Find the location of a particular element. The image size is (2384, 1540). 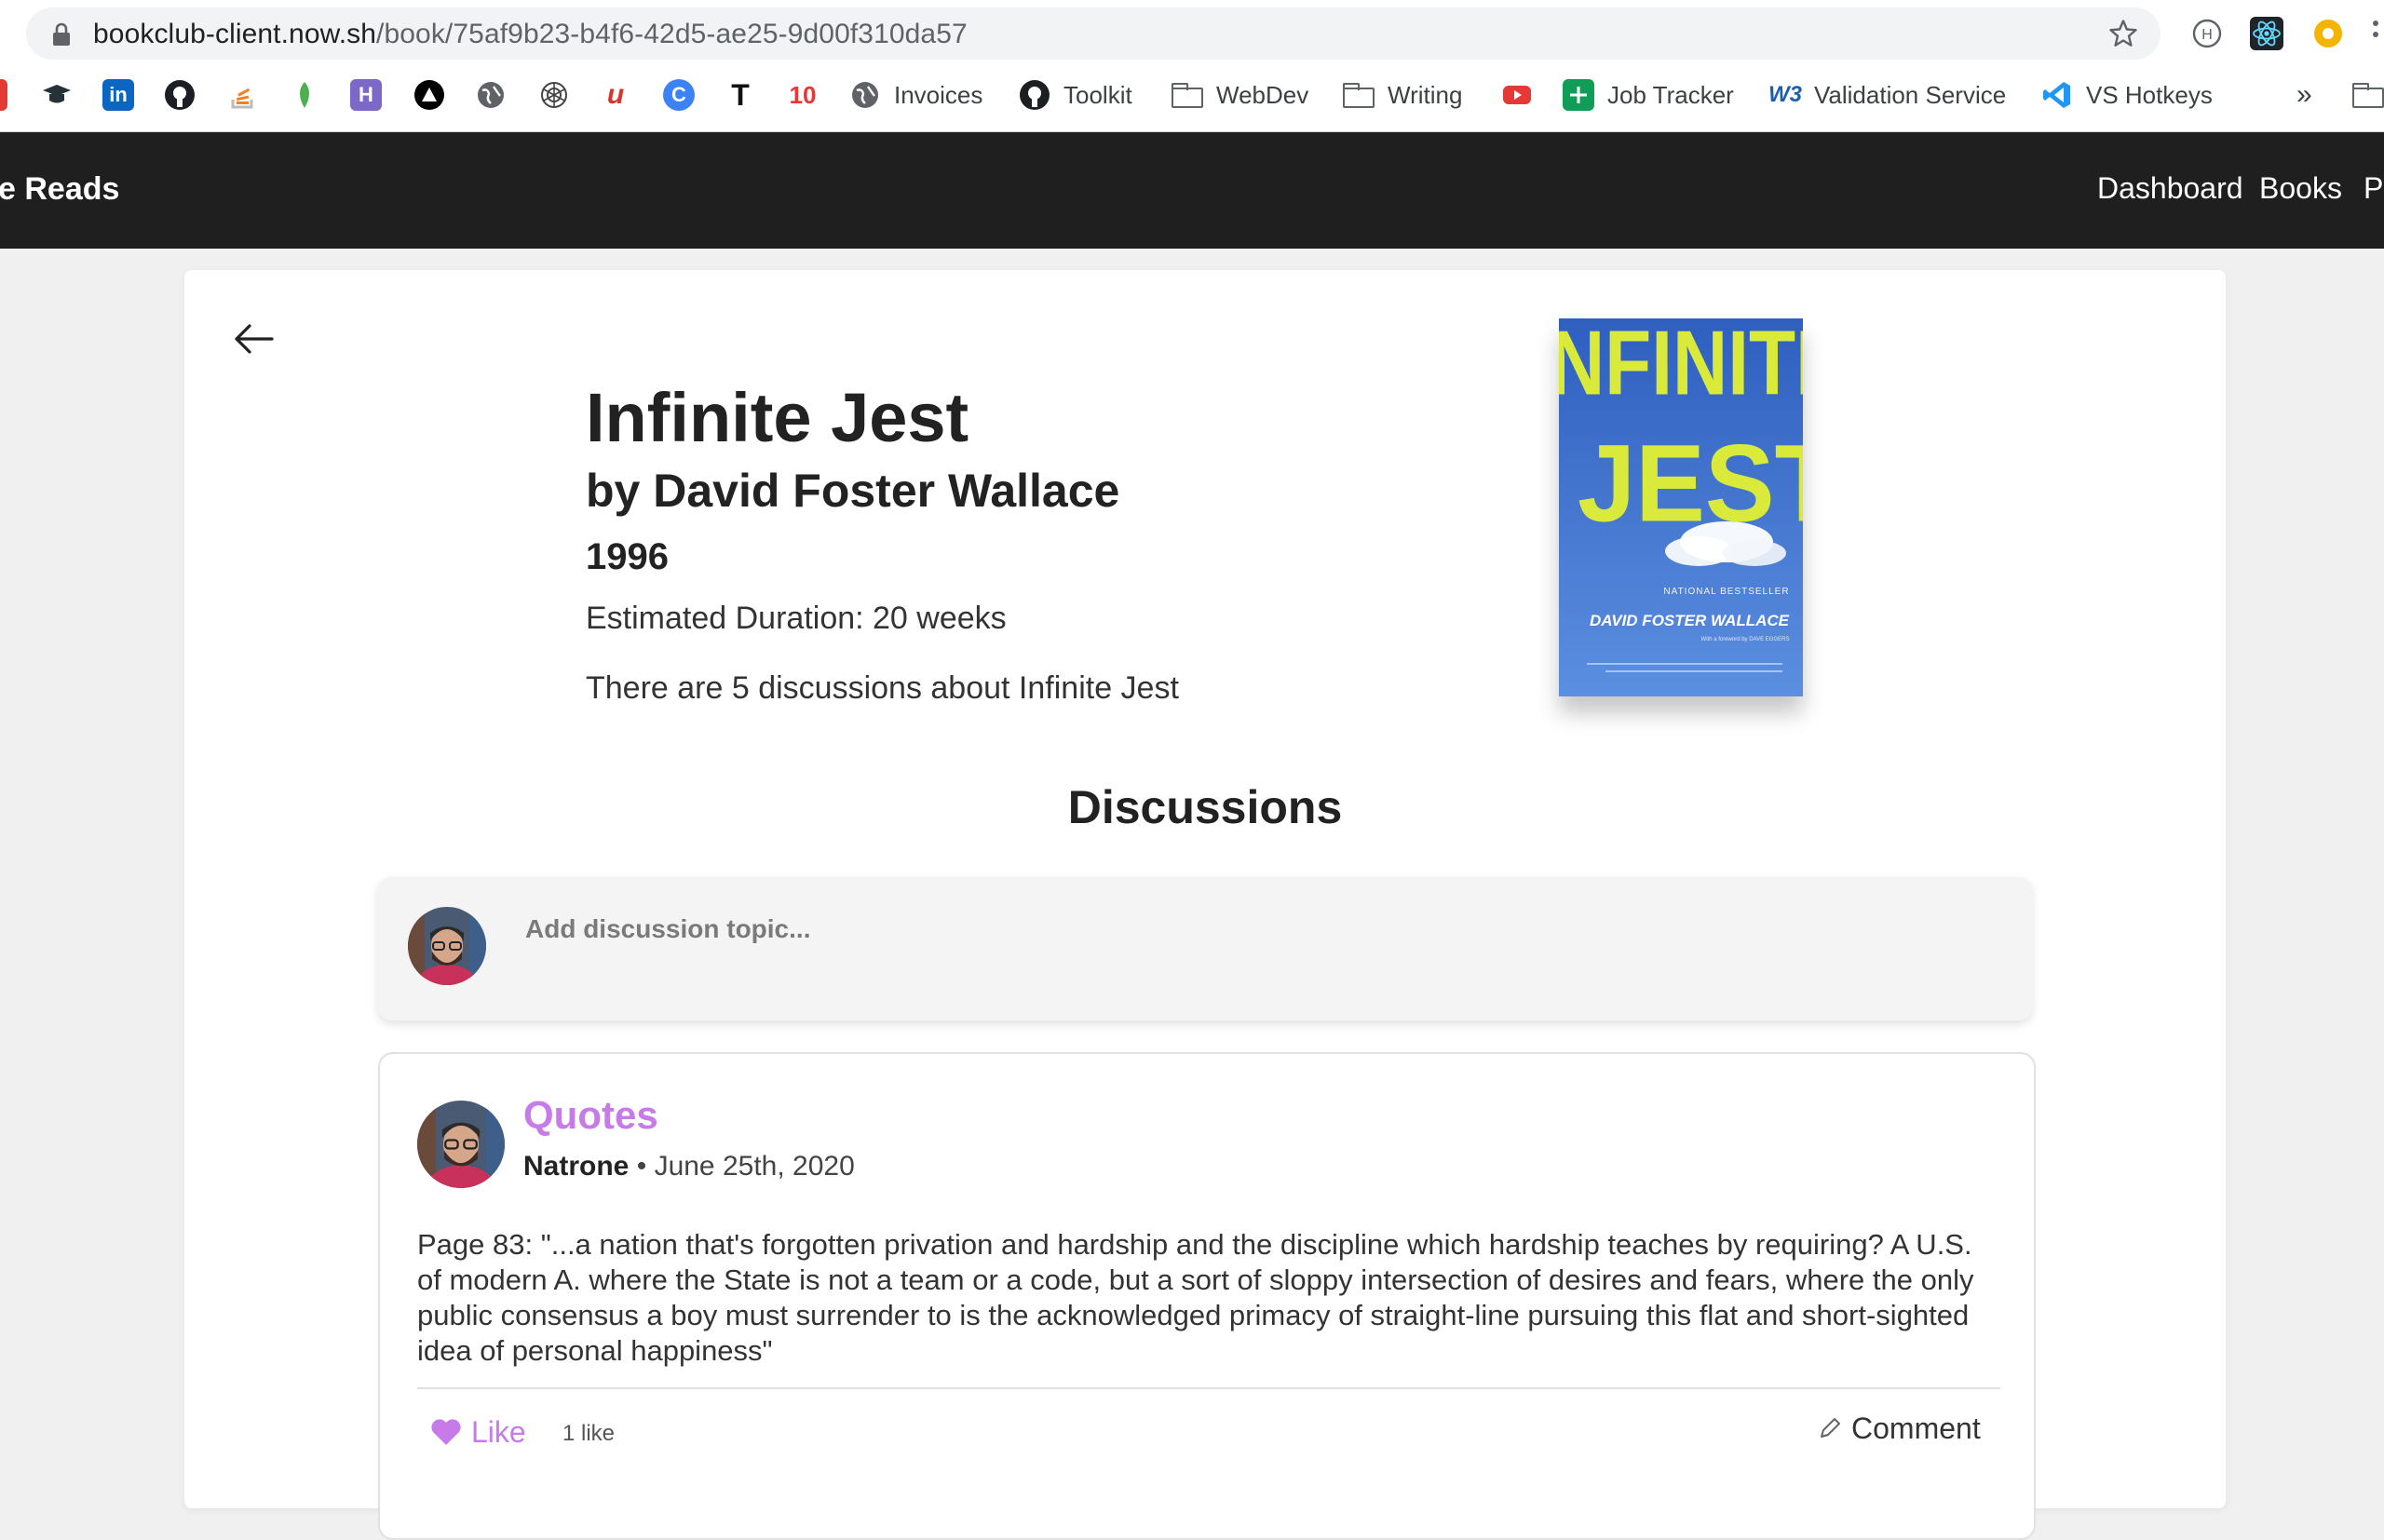

bookmark-label: WebDev is located at coordinates (1262, 94).